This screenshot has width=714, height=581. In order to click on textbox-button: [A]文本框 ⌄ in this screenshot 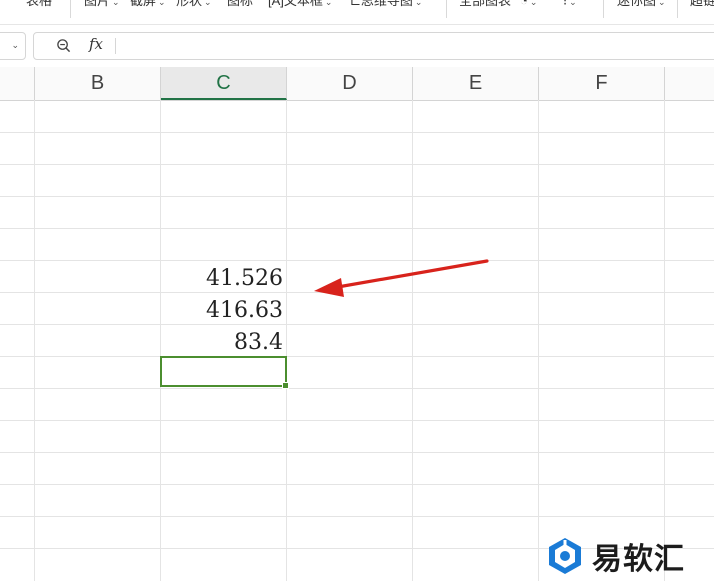, I will do `click(300, 5)`.